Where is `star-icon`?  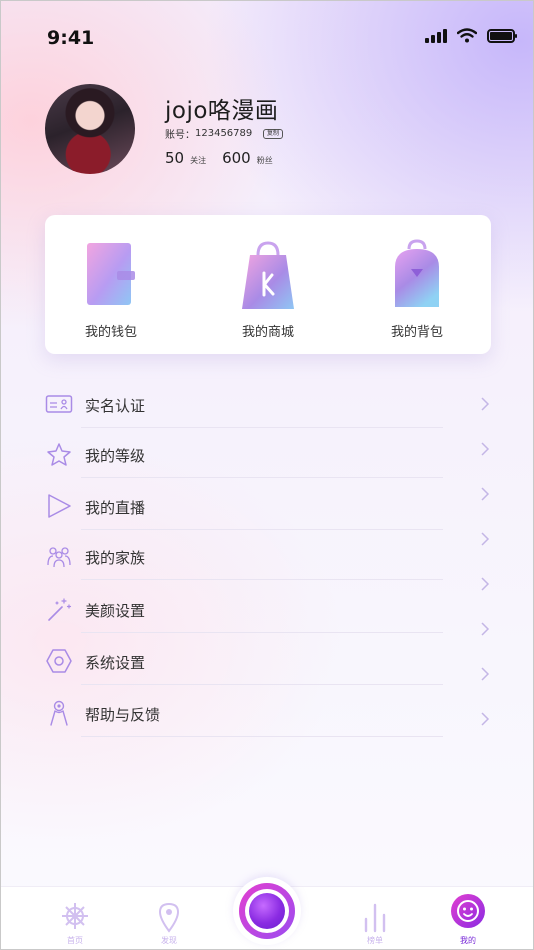 star-icon is located at coordinates (59, 454).